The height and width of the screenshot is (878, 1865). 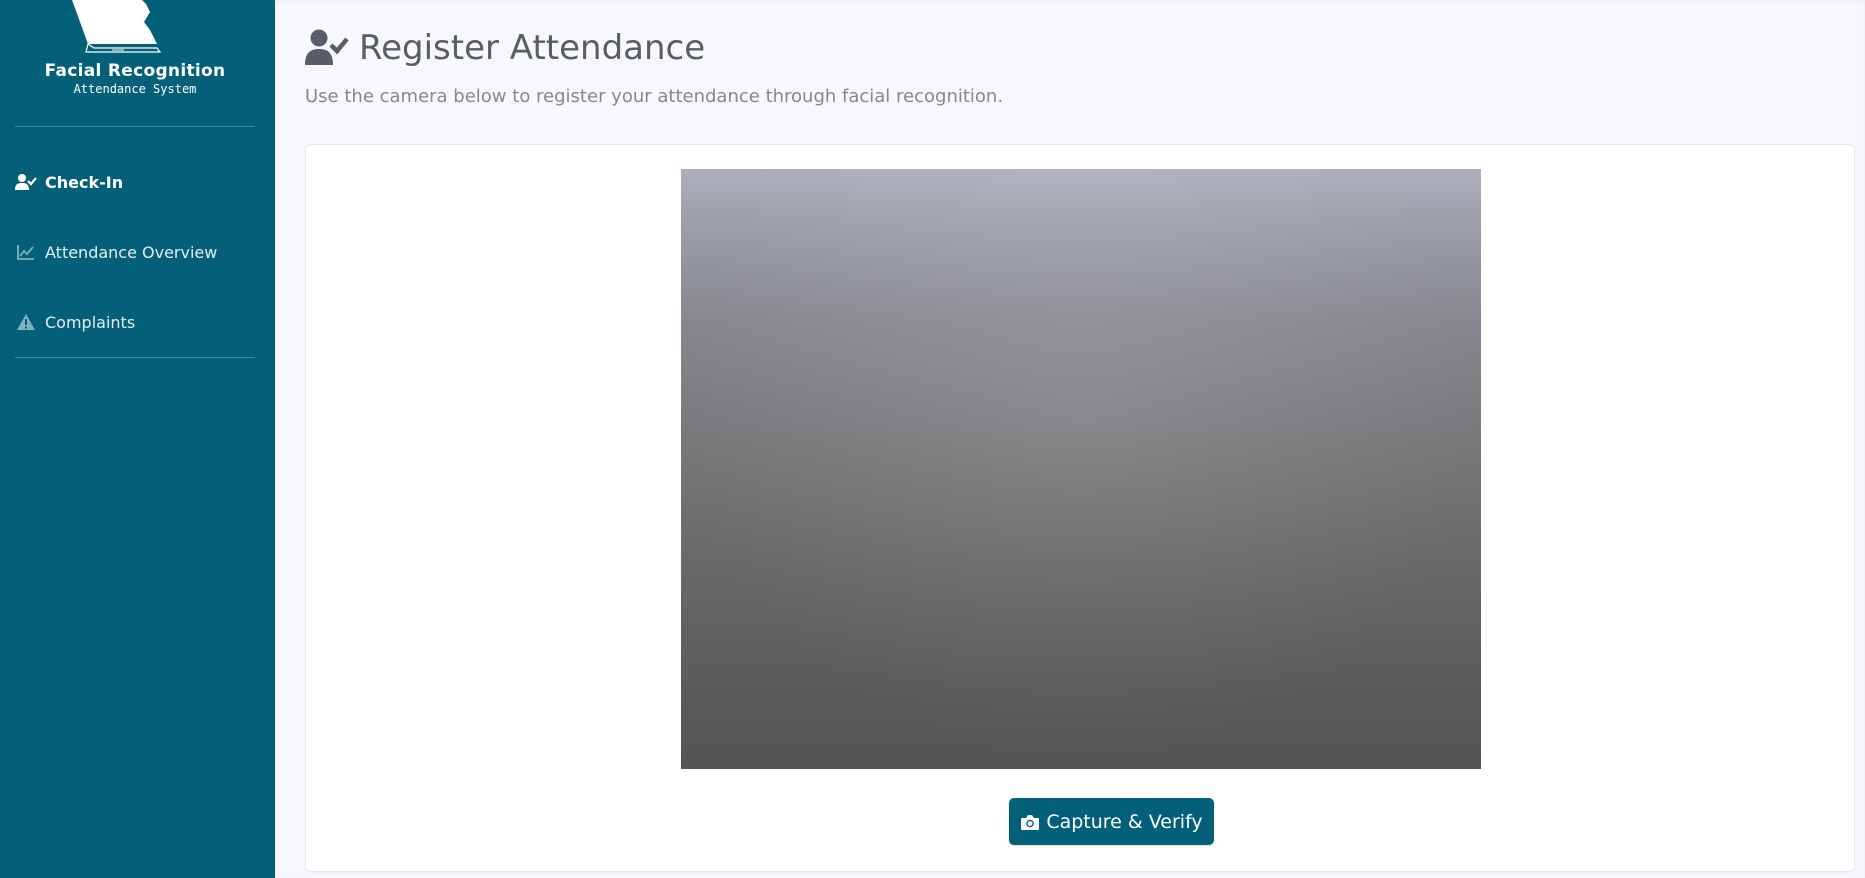 What do you see at coordinates (26, 322) in the screenshot?
I see `warning-icon` at bounding box center [26, 322].